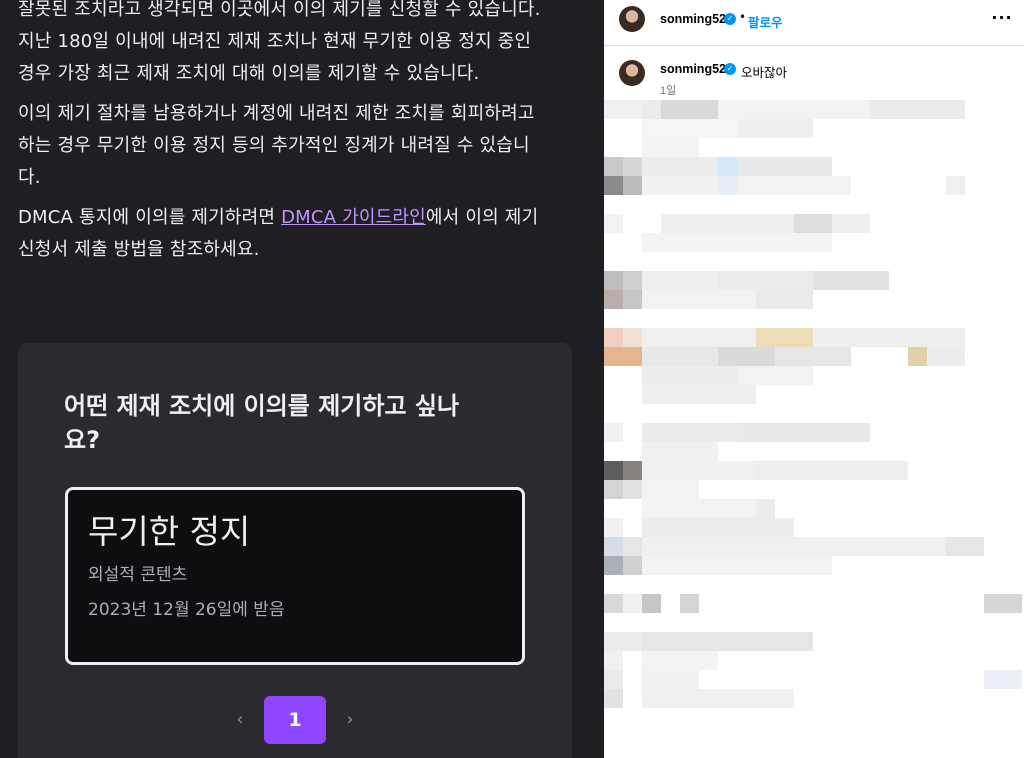  Describe the element at coordinates (350, 720) in the screenshot. I see `chevron-right-icon: ›` at that location.